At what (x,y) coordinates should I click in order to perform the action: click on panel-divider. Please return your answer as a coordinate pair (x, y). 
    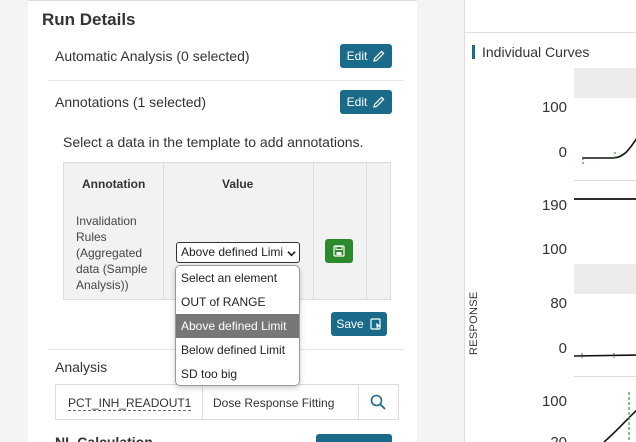
    Looking at the image, I should click on (550, 32).